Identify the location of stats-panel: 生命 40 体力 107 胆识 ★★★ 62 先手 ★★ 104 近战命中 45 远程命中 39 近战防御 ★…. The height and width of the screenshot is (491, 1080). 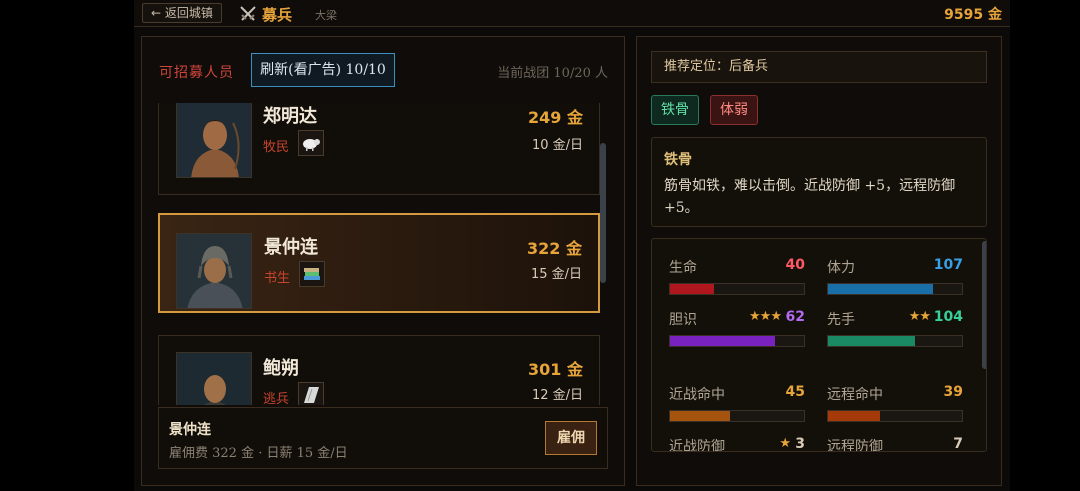
(819, 345).